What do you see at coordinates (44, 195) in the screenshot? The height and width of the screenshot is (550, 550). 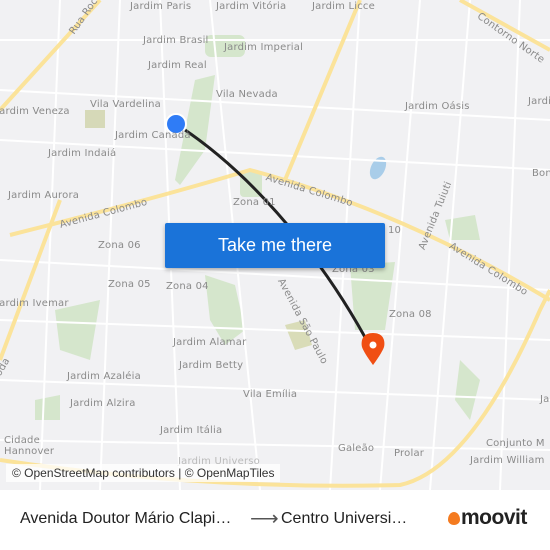 I see `map-label: Jardim Aurora` at bounding box center [44, 195].